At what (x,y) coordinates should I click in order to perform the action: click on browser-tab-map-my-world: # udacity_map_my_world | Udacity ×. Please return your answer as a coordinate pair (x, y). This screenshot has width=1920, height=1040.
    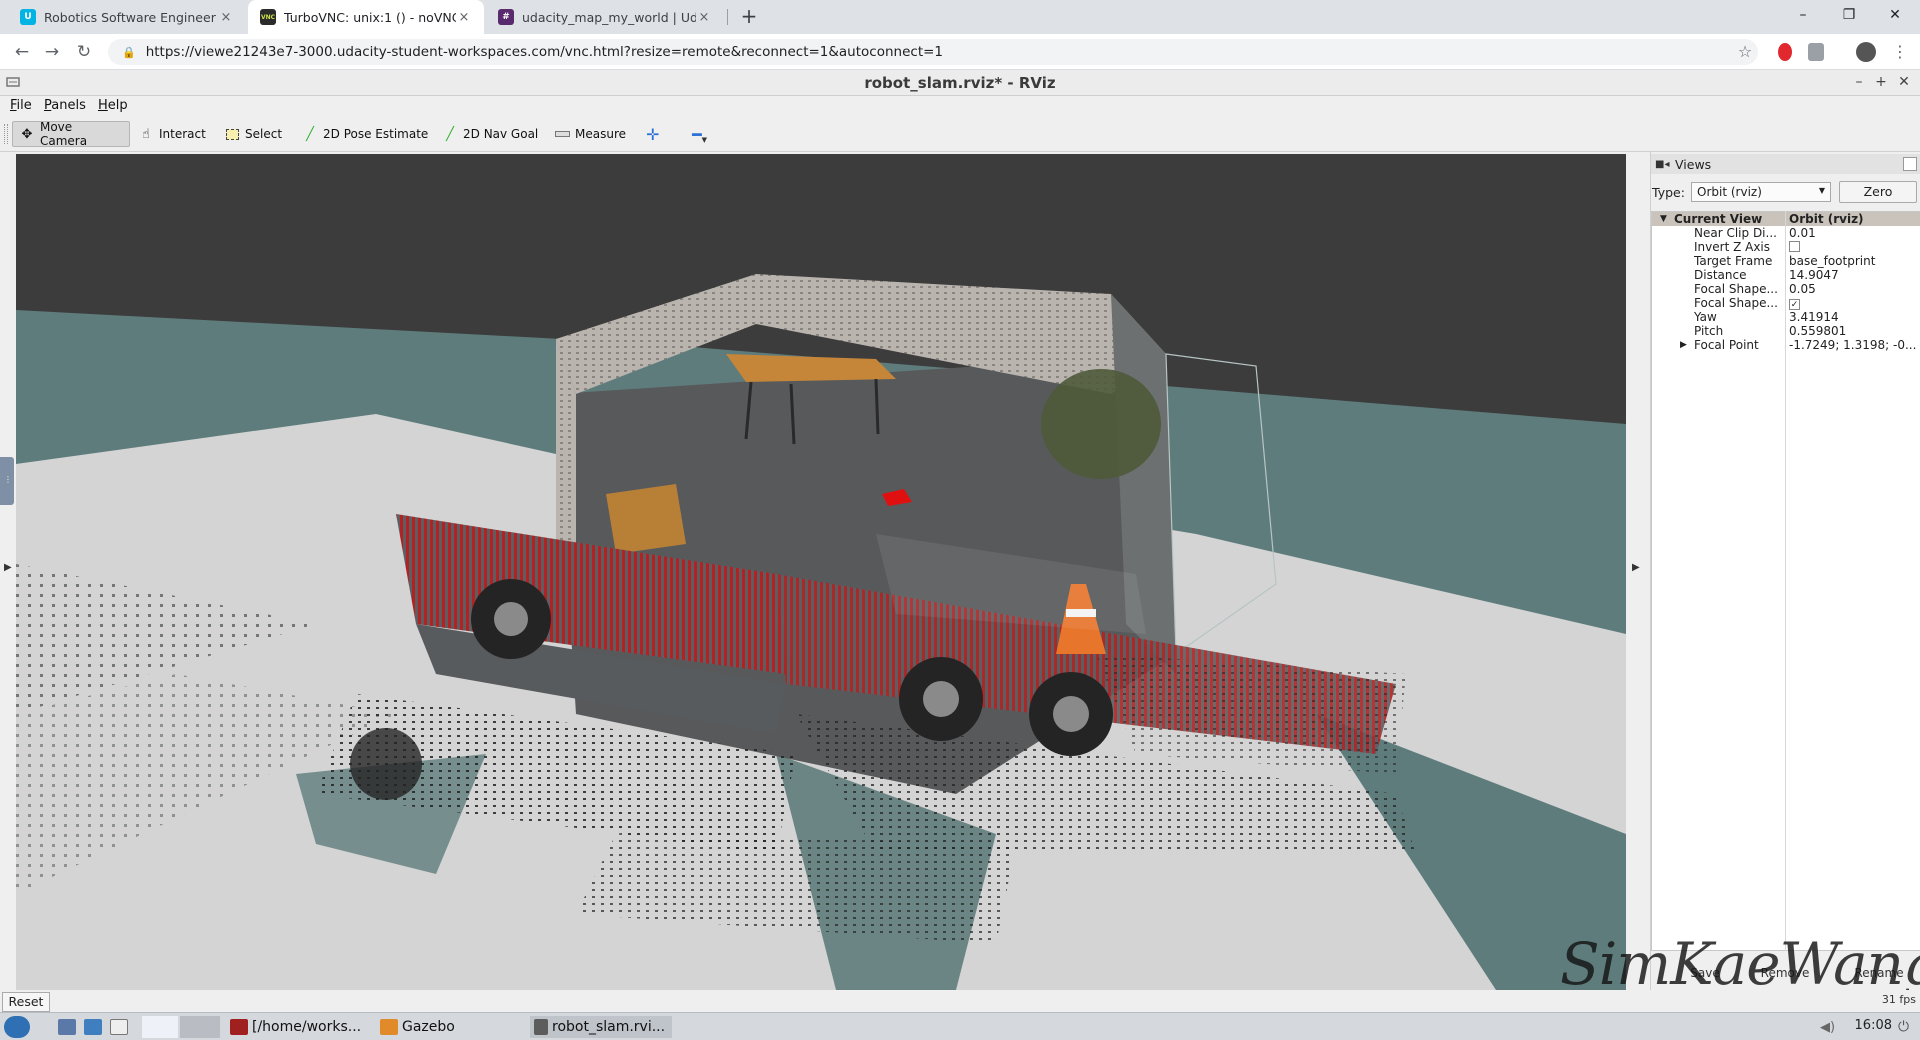
    Looking at the image, I should click on (605, 17).